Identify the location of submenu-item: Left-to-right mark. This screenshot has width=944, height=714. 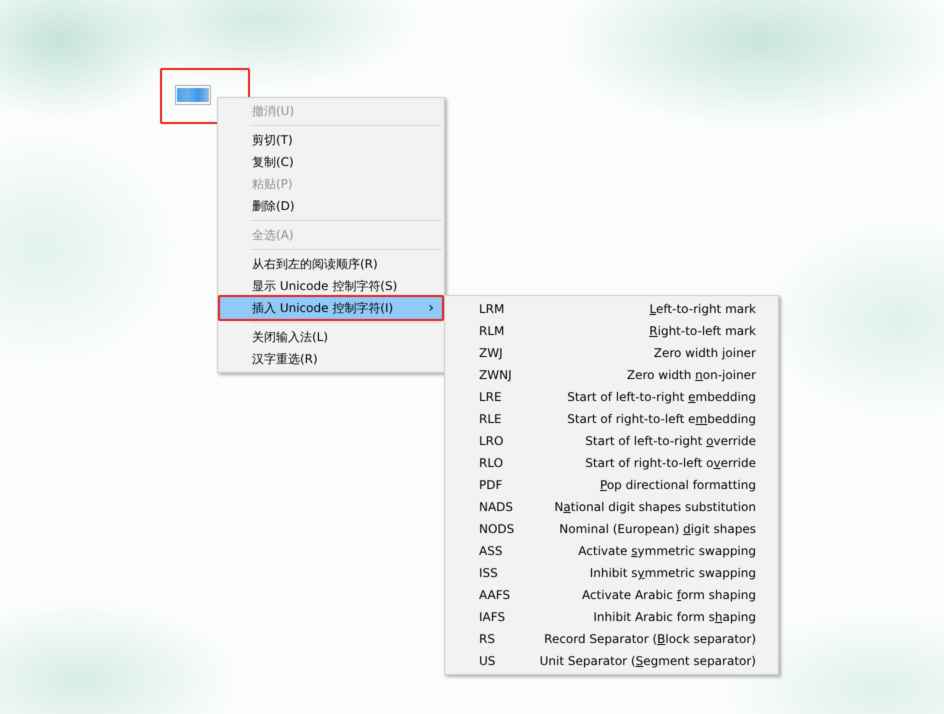
(703, 309).